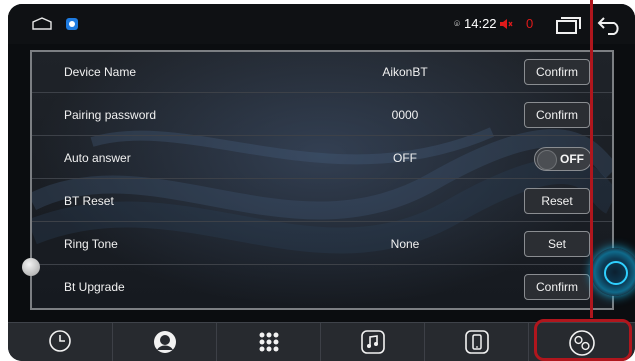 The width and height of the screenshot is (635, 361). What do you see at coordinates (97, 158) in the screenshot?
I see `auto-answer-label: Auto answer` at bounding box center [97, 158].